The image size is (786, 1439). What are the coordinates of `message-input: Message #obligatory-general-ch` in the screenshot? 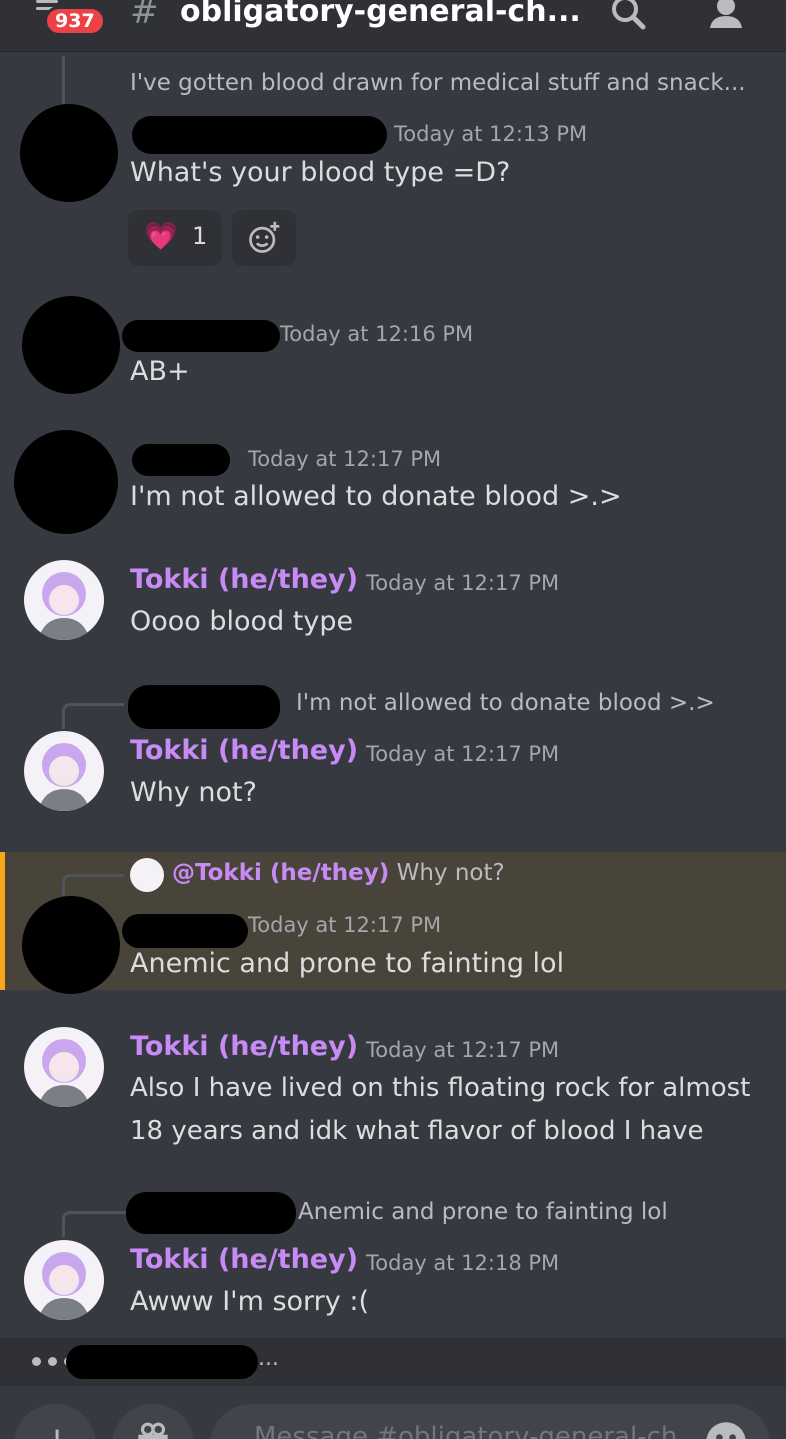 It's located at (490, 1421).